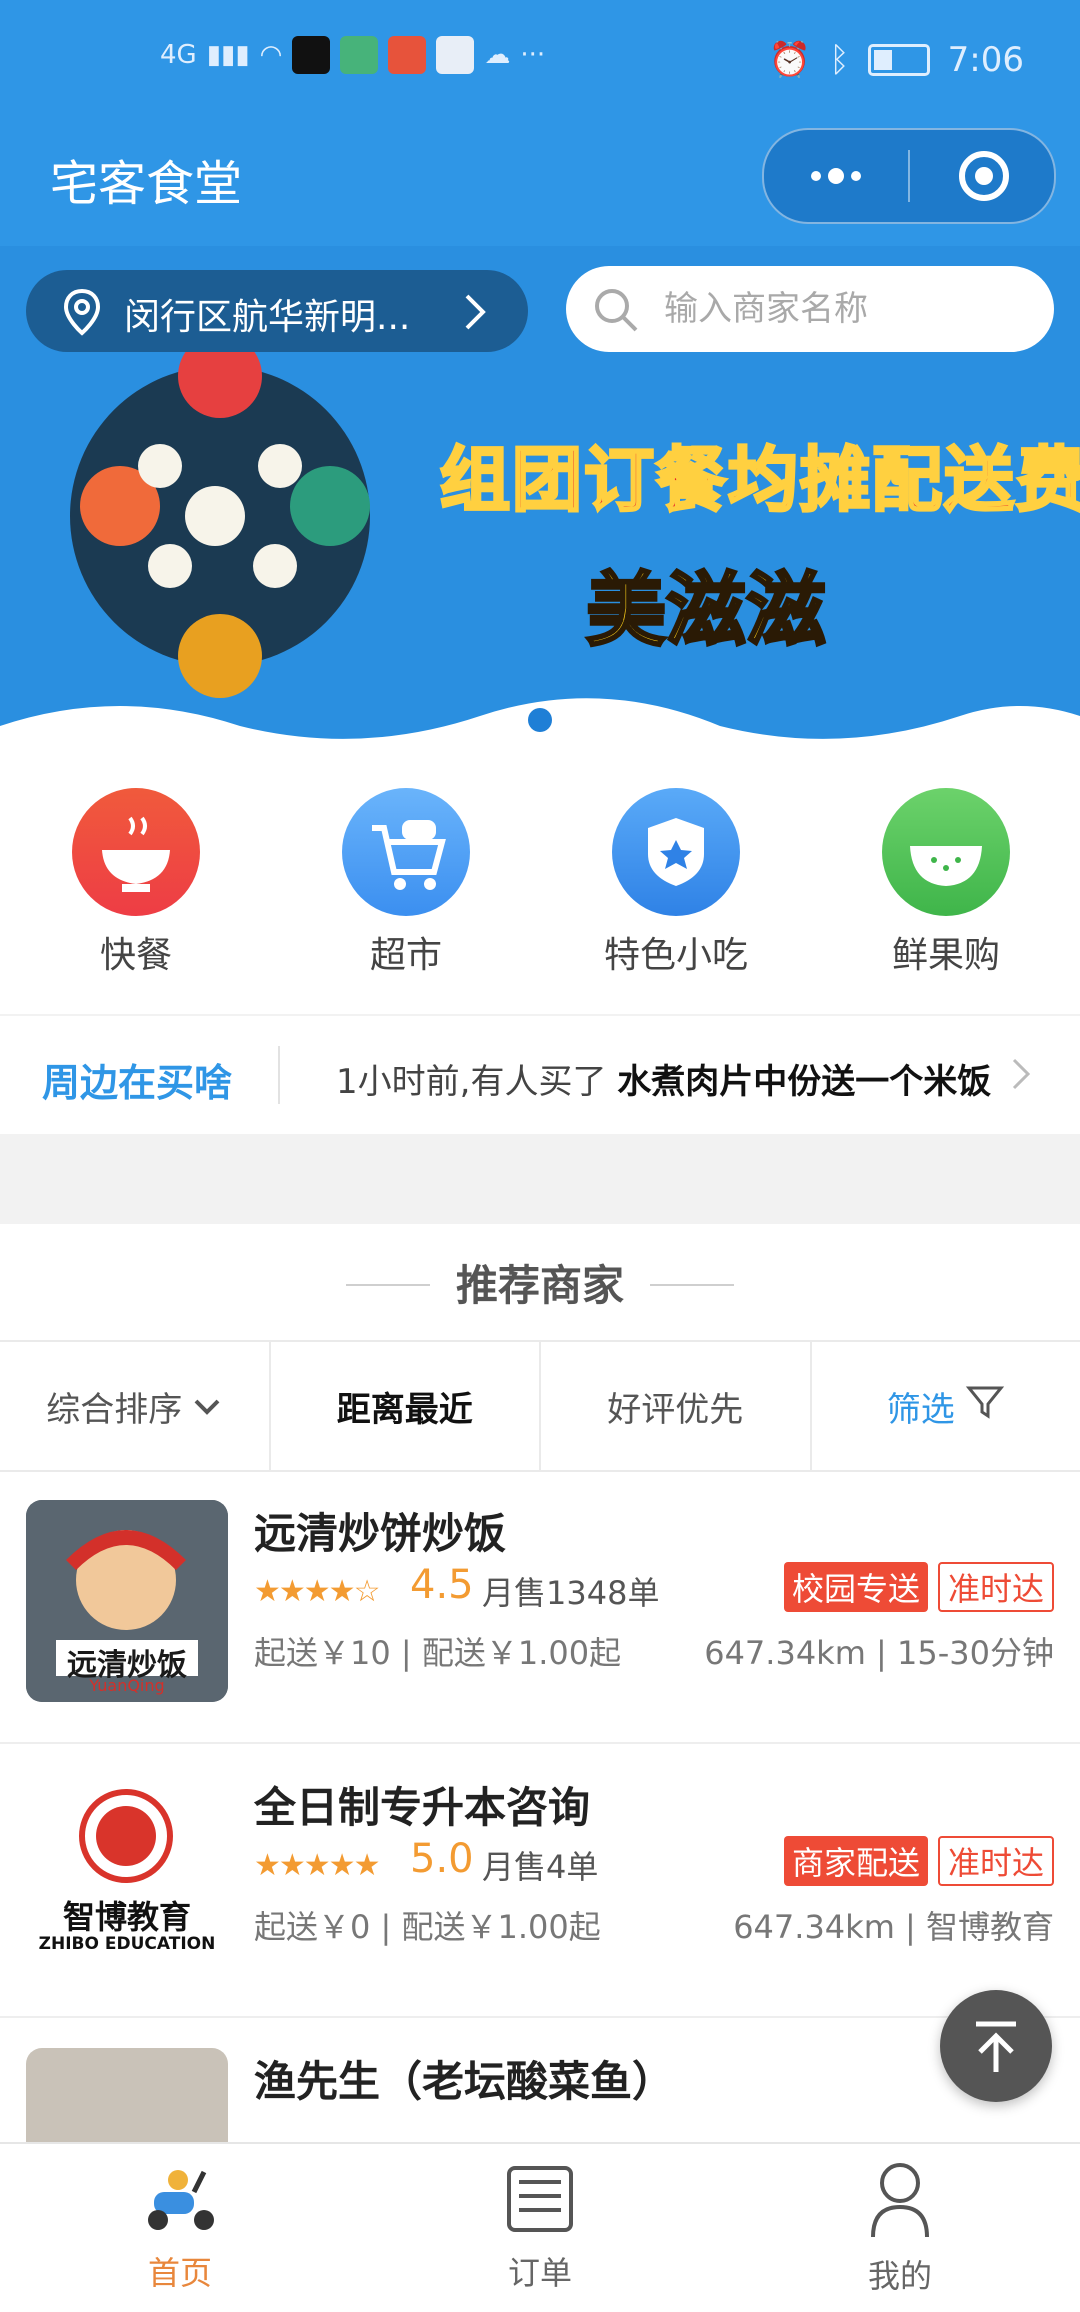 This screenshot has height=2312, width=1080. What do you see at coordinates (899, 60) in the screenshot?
I see `battery-icon` at bounding box center [899, 60].